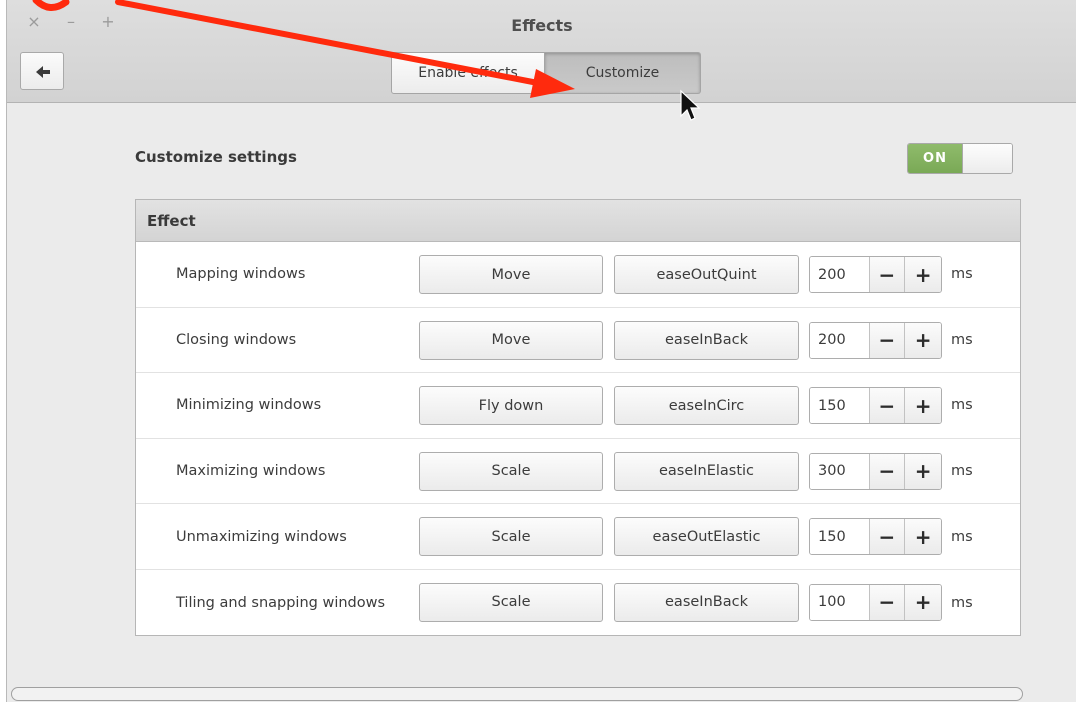 The image size is (1076, 702). What do you see at coordinates (251, 471) in the screenshot?
I see `effect-row-label: Maximizing windows` at bounding box center [251, 471].